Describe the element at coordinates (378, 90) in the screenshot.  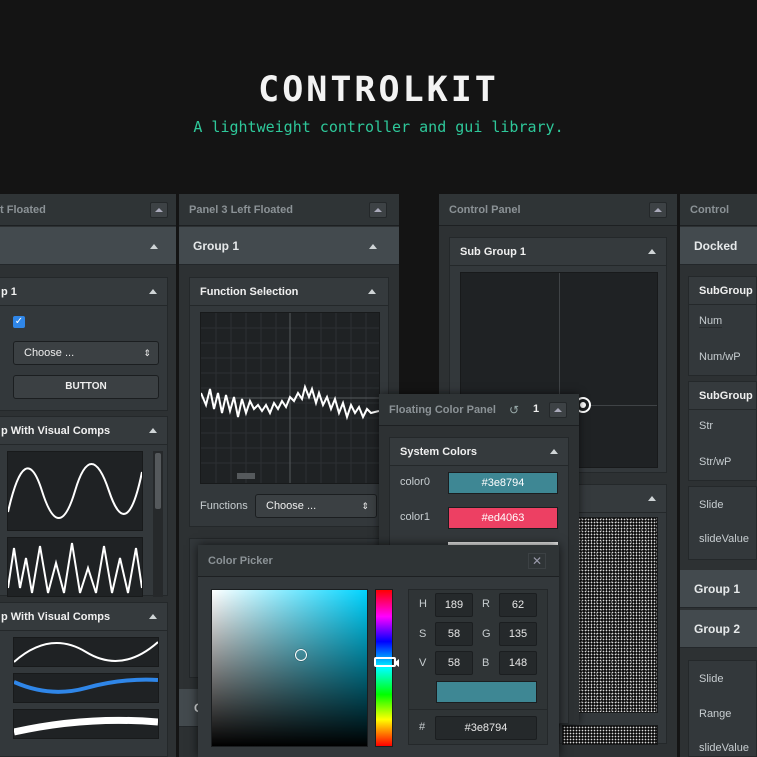
I see `app-title: CONTROLKIT` at that location.